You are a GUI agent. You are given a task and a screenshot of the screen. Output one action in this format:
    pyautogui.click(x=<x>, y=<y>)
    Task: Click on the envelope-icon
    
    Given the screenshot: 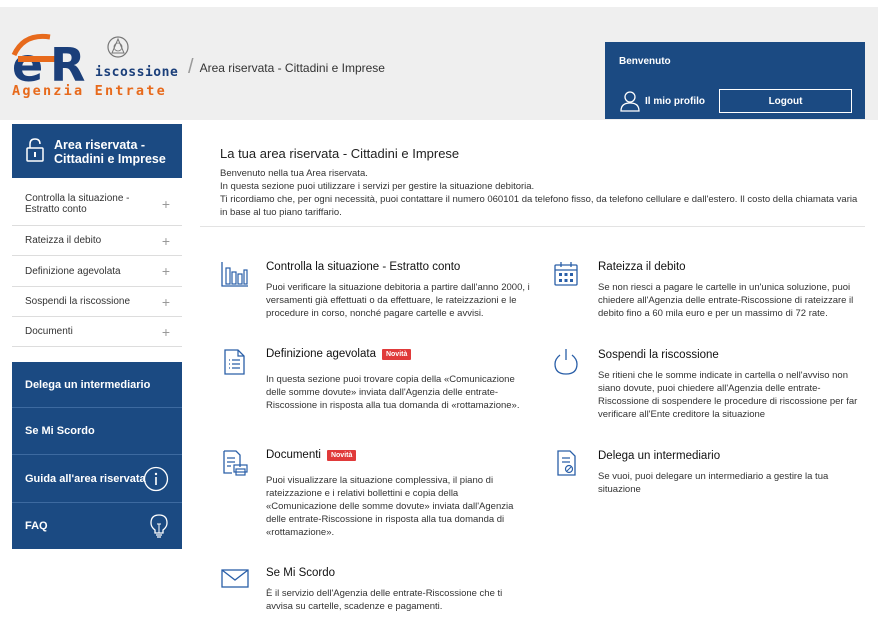 What is the action you would take?
    pyautogui.click(x=235, y=578)
    